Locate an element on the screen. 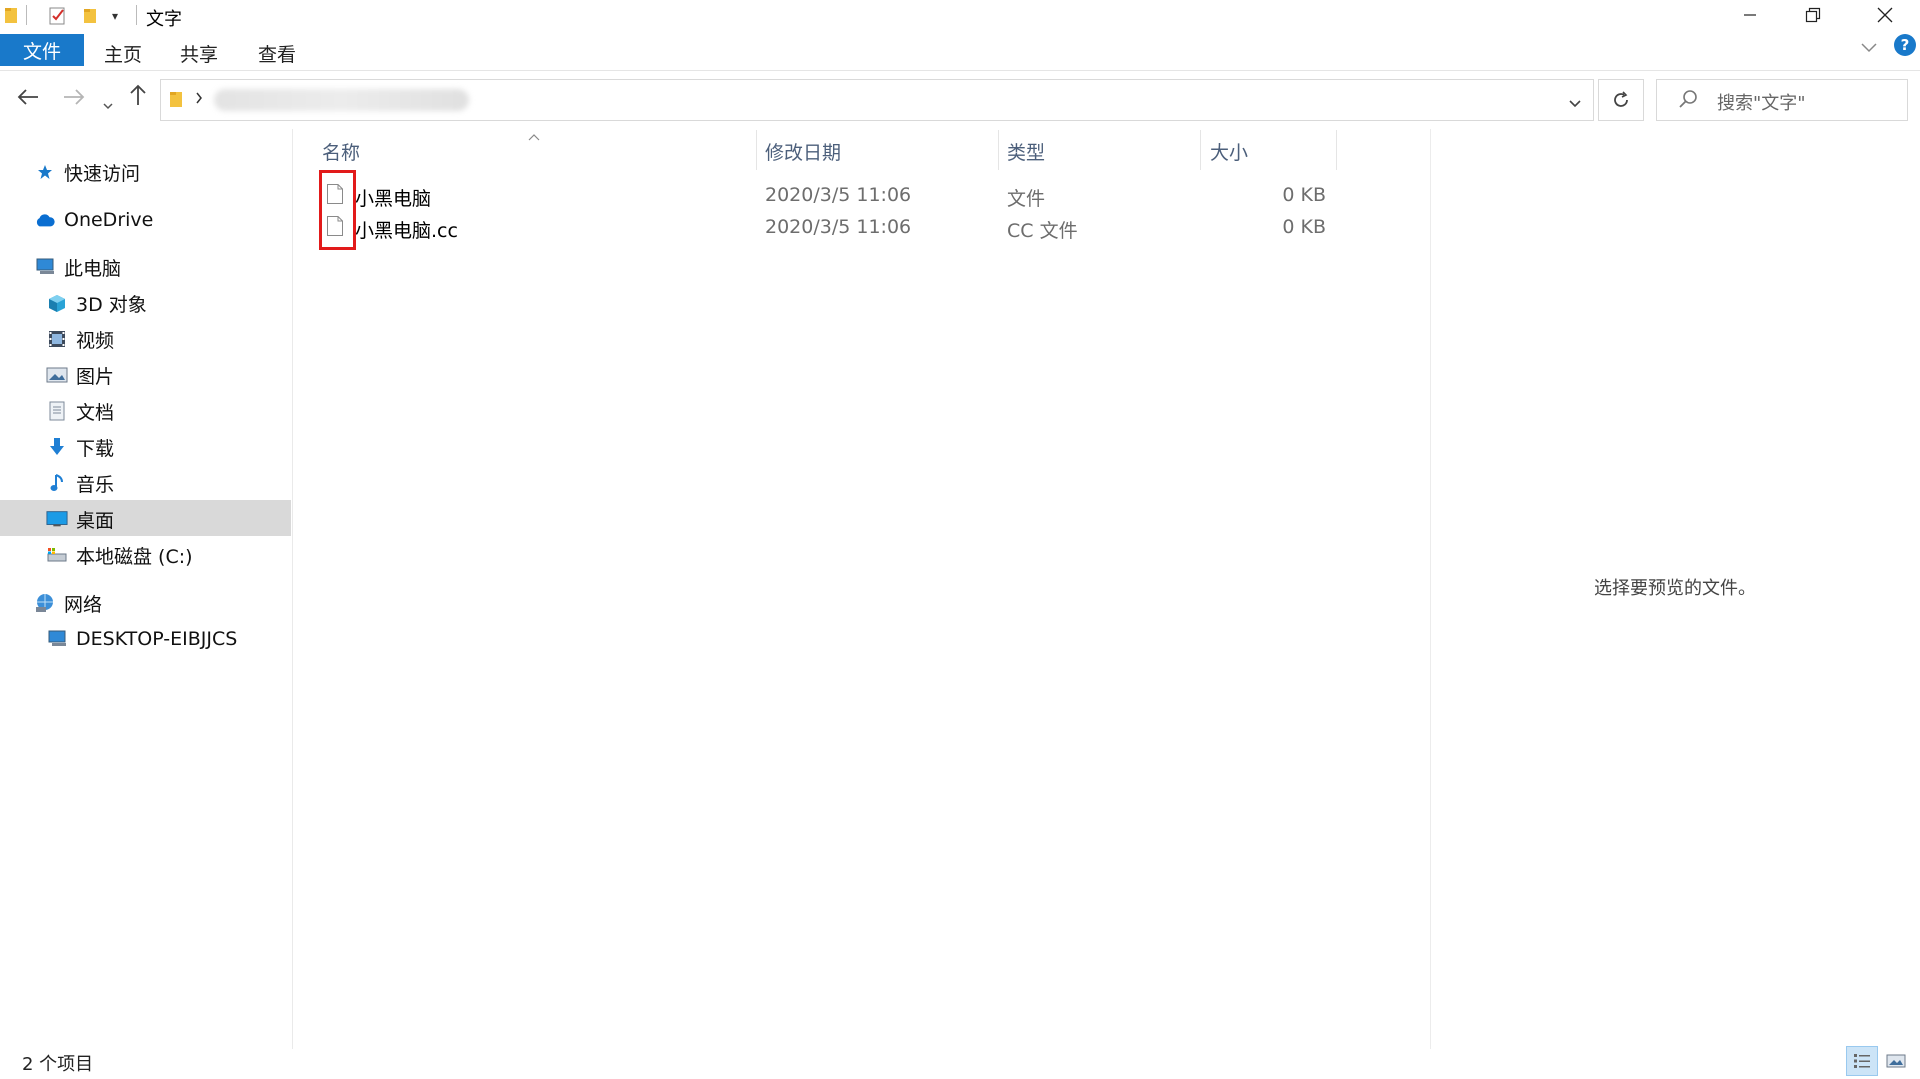  sidebar-item-videos: 视频 is located at coordinates (80, 339).